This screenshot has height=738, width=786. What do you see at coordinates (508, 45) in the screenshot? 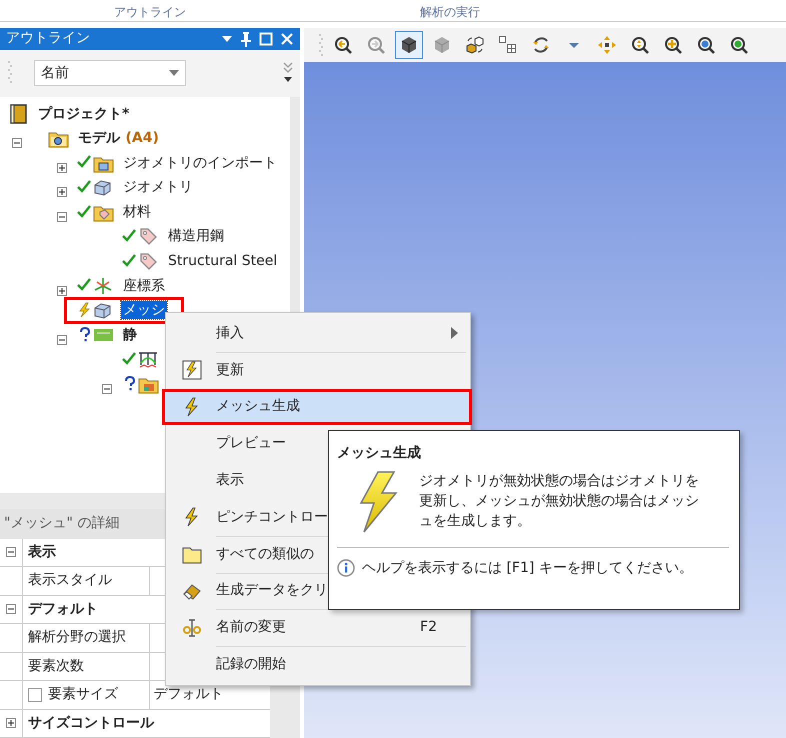
I see `layout-grid-icon` at bounding box center [508, 45].